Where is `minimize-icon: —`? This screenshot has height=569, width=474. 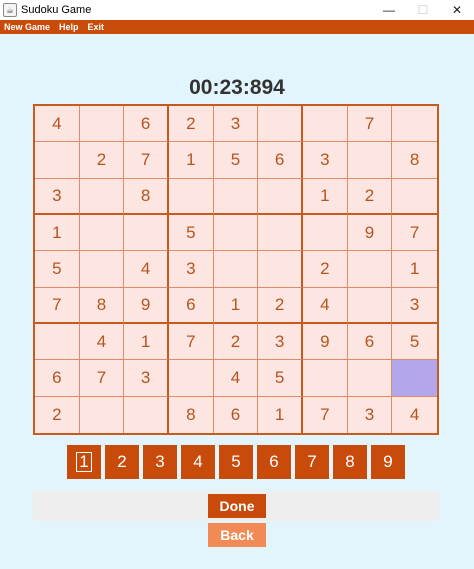
minimize-icon: — is located at coordinates (389, 10).